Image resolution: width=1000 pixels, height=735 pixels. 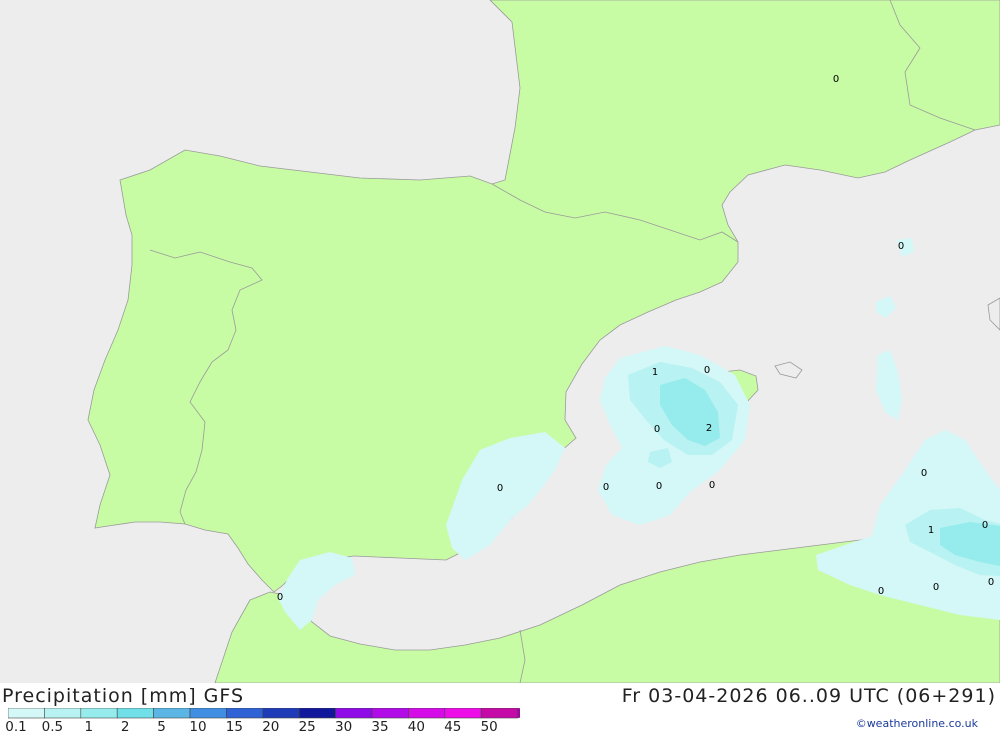 What do you see at coordinates (808, 696) in the screenshot?
I see `forecast-date: Fr 03-04-2026 06..09 UTC (06+291)` at bounding box center [808, 696].